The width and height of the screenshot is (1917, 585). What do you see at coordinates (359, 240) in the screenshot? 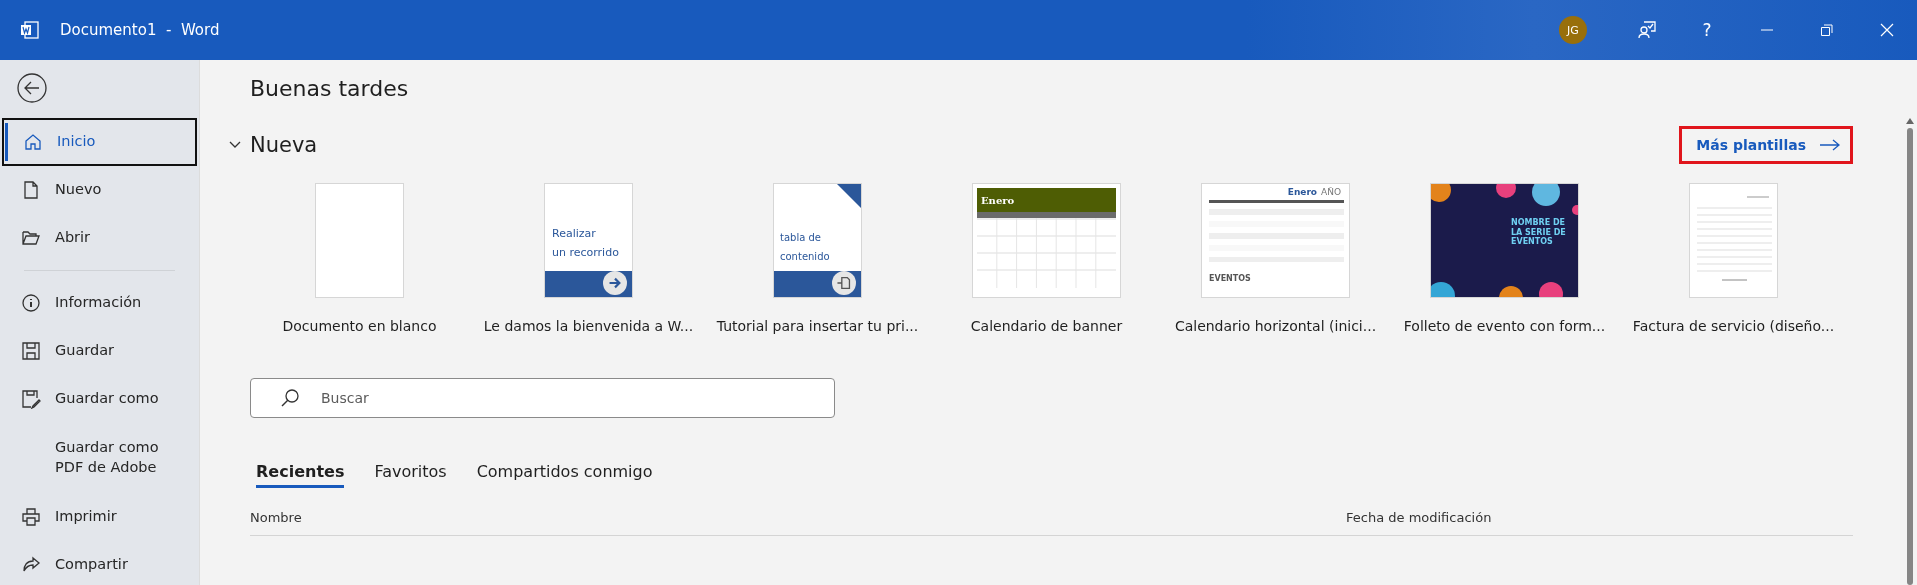
I see `blank-document-thumbnail` at bounding box center [359, 240].